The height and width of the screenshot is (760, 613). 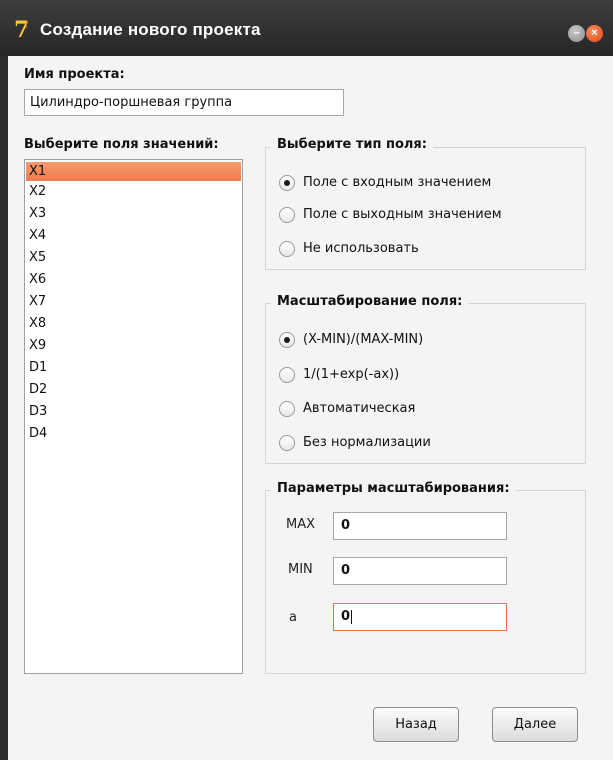 What do you see at coordinates (133, 345) in the screenshot?
I see `list-item-x9: X9` at bounding box center [133, 345].